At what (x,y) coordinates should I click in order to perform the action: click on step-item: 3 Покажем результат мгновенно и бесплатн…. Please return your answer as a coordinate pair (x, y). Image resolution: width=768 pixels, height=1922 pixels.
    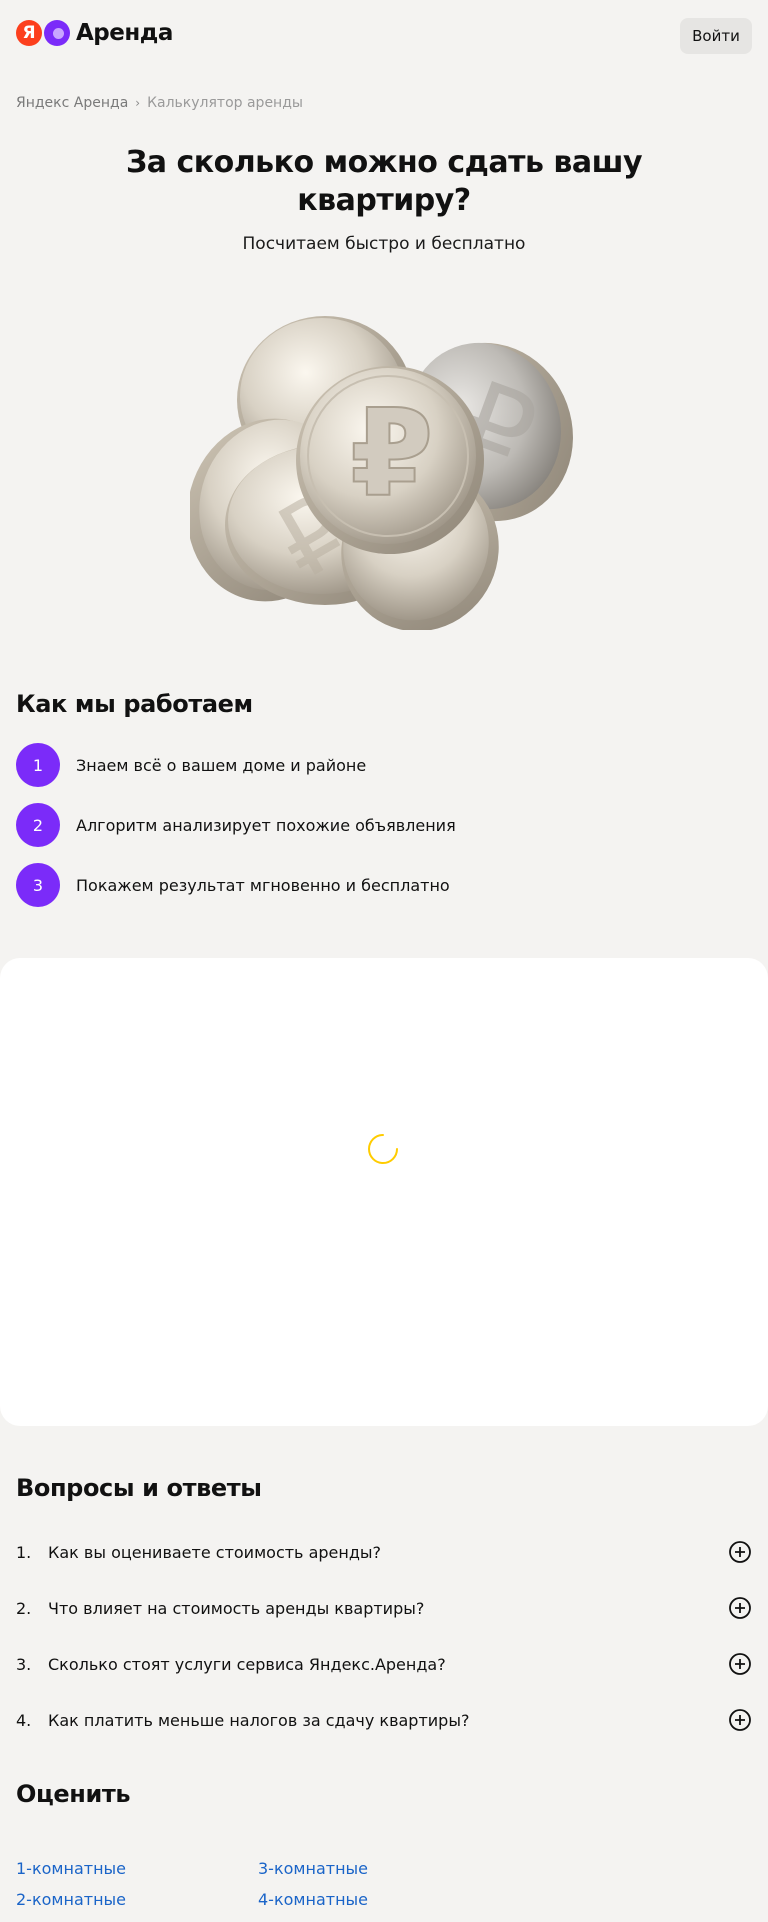
    Looking at the image, I should click on (233, 885).